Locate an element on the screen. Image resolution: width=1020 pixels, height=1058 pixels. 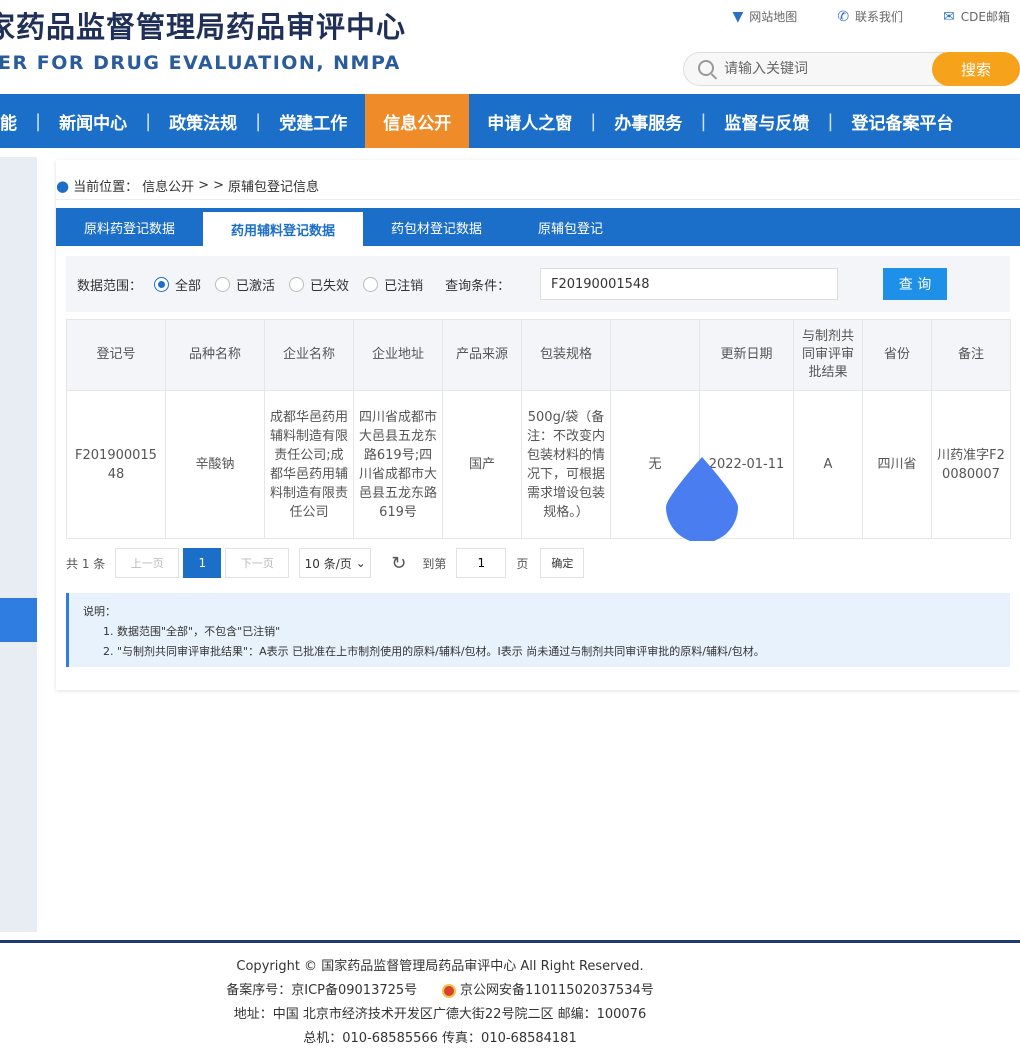
nav-item-partial: 能 is located at coordinates (17, 121).